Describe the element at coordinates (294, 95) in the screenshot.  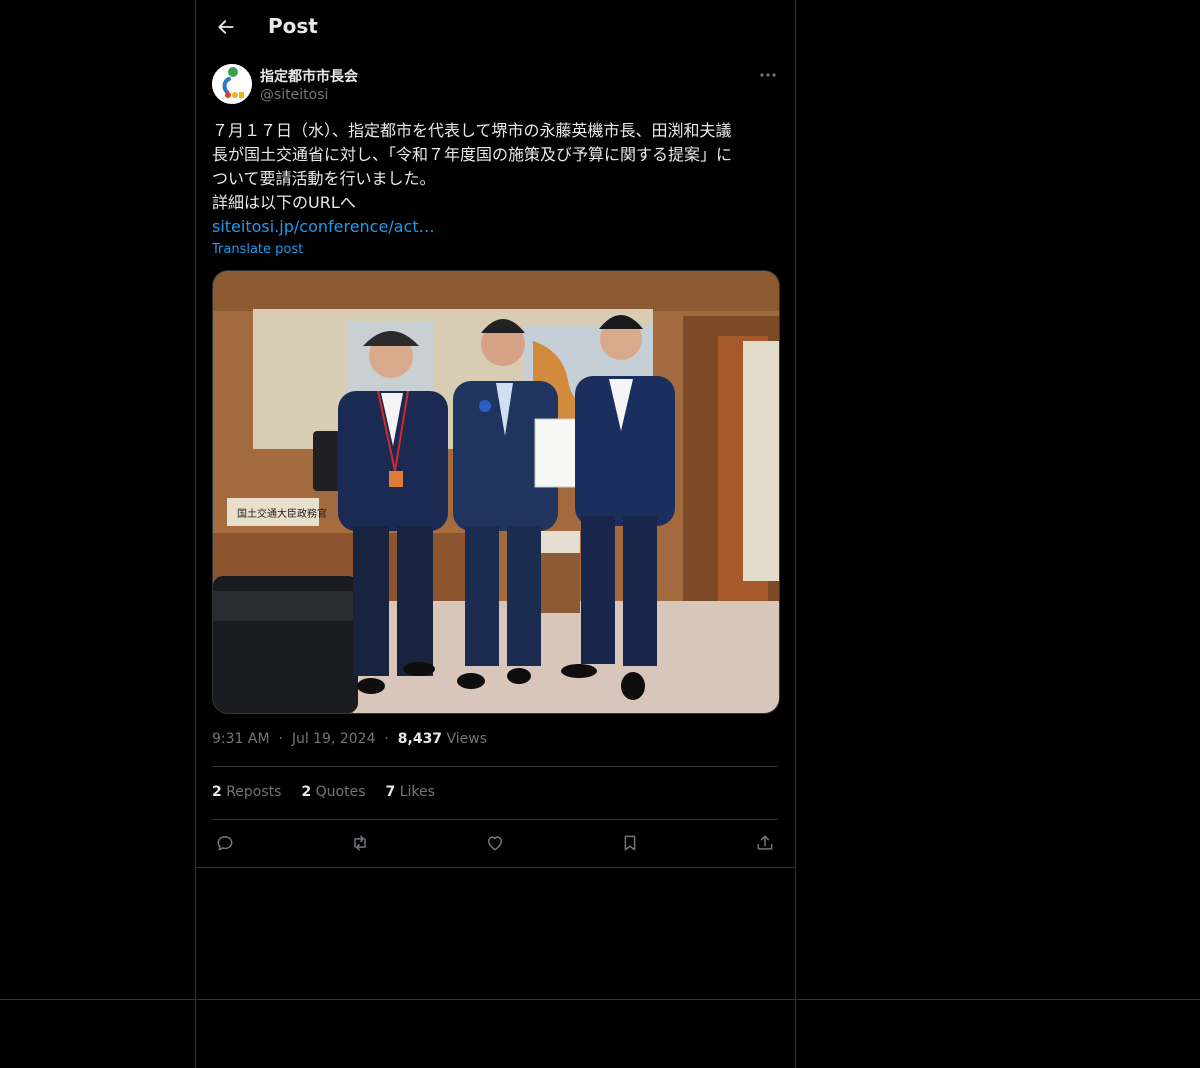
I see `author-handle: @siteitosi` at that location.